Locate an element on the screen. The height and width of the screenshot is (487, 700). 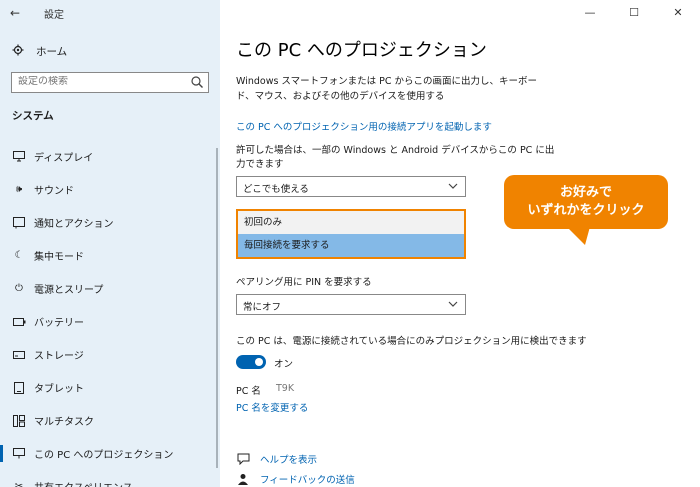
back-arrow-icon: ← is located at coordinates (15, 13).